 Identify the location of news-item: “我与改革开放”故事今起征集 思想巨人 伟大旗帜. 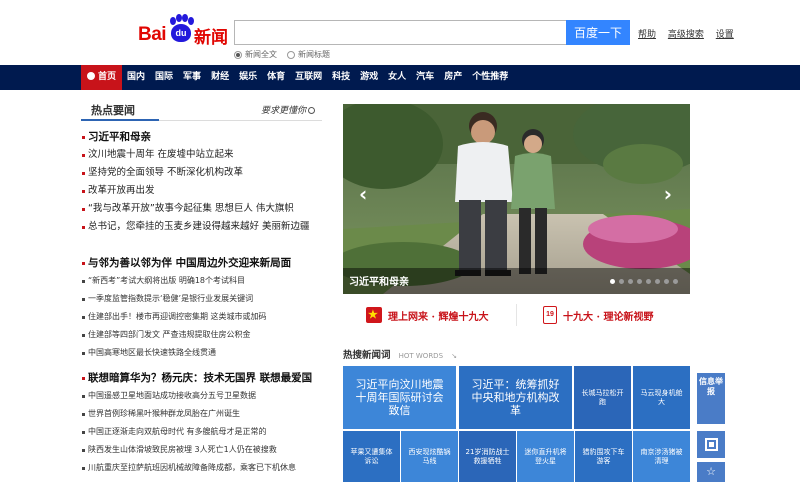
(207, 209).